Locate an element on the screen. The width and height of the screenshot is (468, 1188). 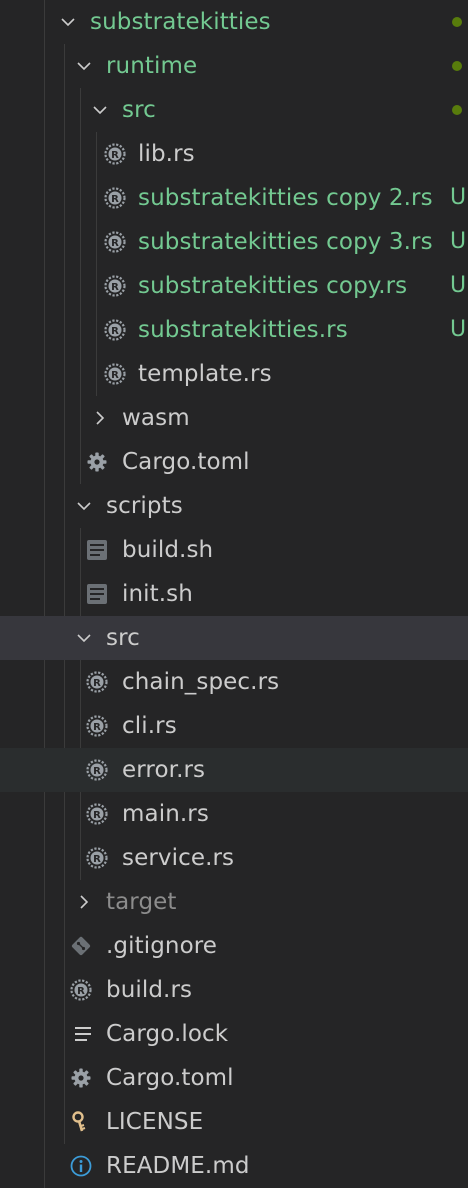
tree-folder-substratekitties: substratekitties is located at coordinates (234, 22).